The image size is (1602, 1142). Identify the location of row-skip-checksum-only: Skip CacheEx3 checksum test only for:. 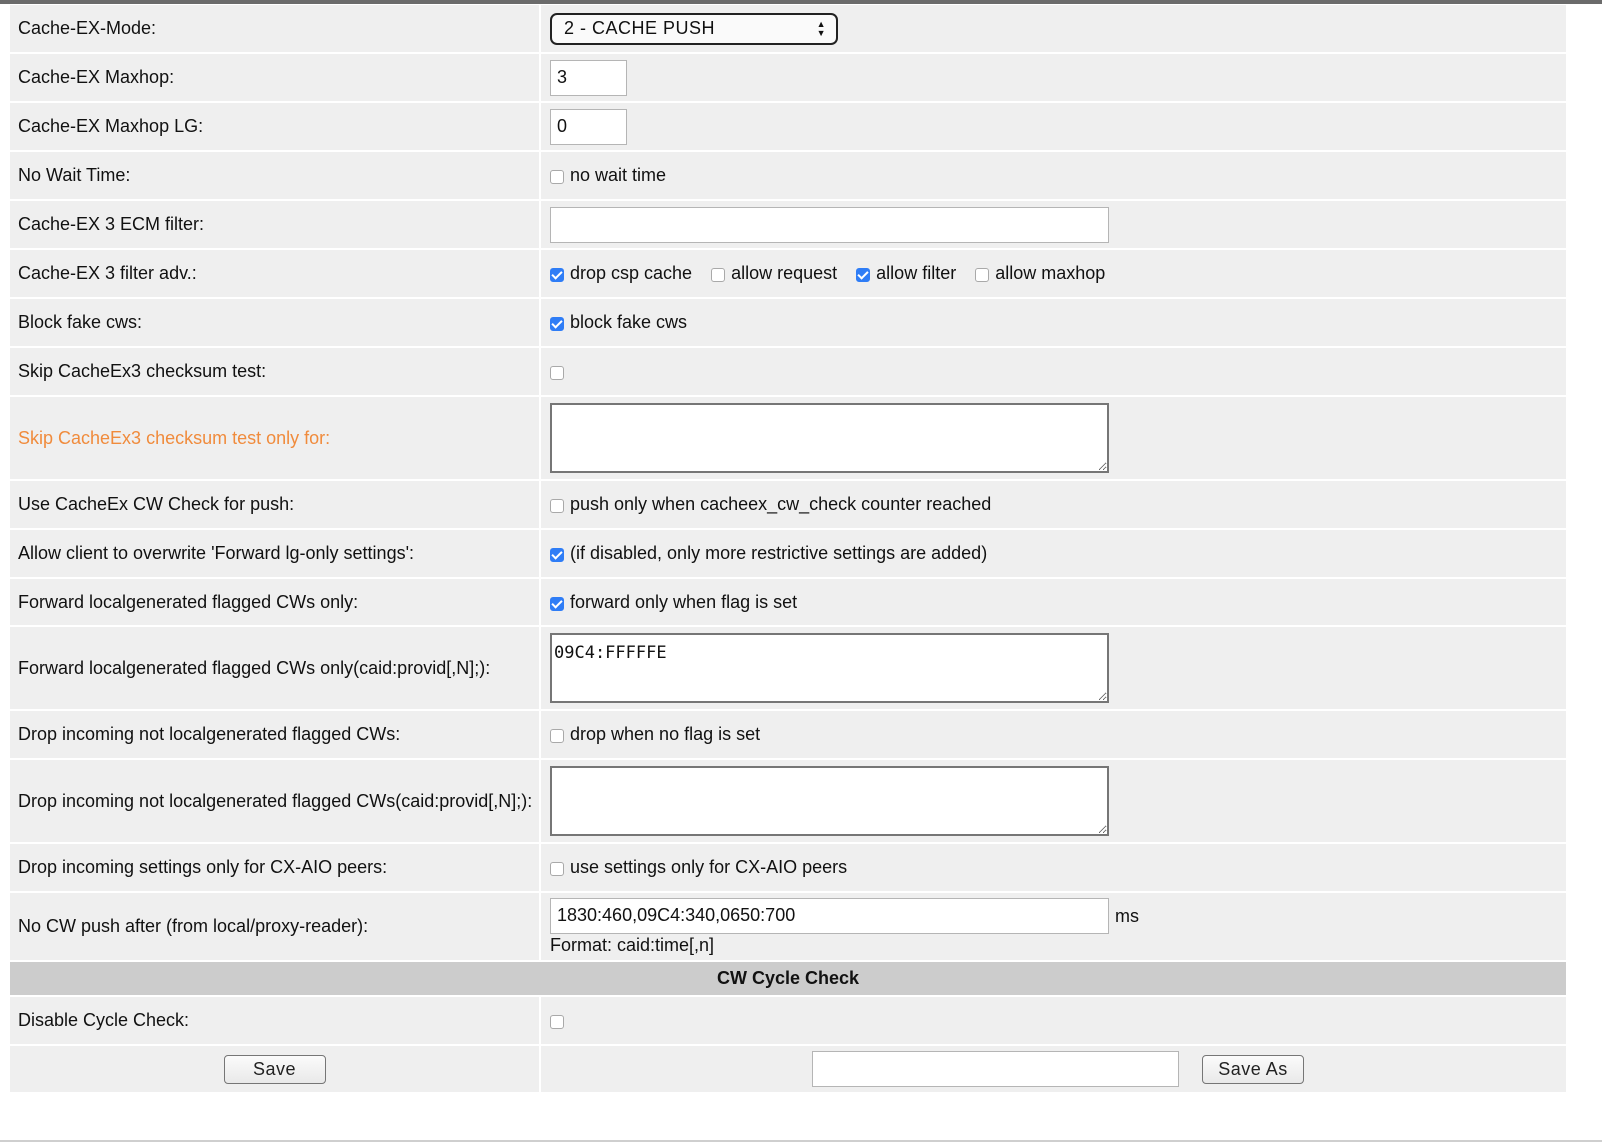
(788, 438).